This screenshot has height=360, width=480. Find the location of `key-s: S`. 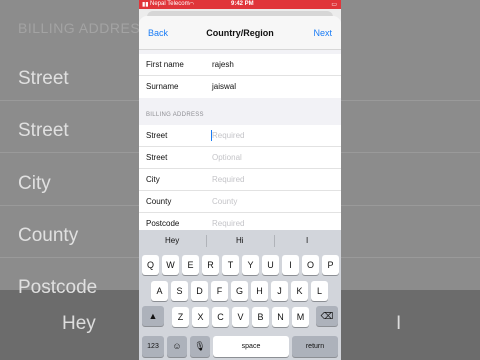

key-s: S is located at coordinates (179, 291).